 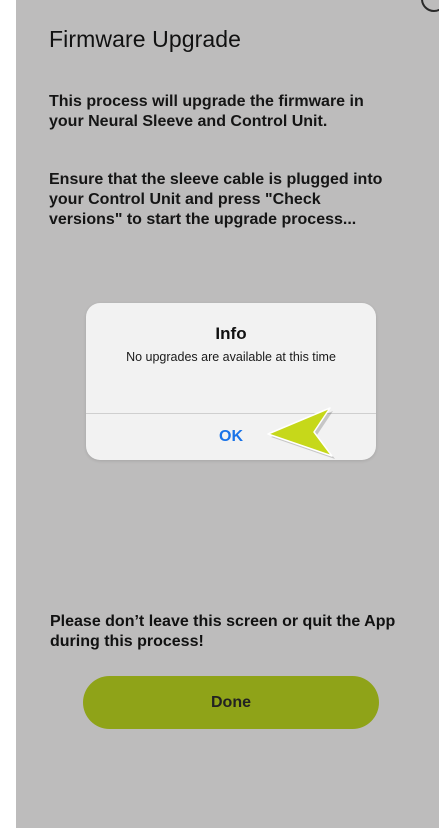 I want to click on dialog-message: No upgrades are available at this time, so click(x=231, y=357).